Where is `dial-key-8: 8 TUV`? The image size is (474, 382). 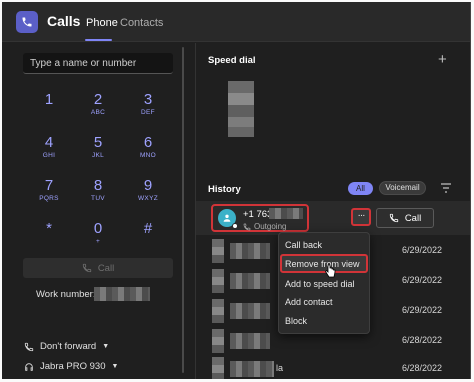 dial-key-8: 8 TUV is located at coordinates (98, 190).